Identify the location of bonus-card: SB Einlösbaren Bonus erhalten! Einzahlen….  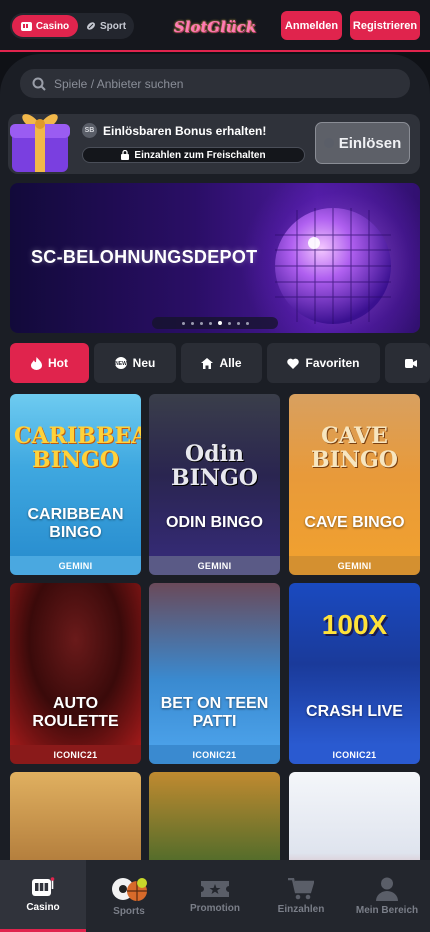
(214, 144).